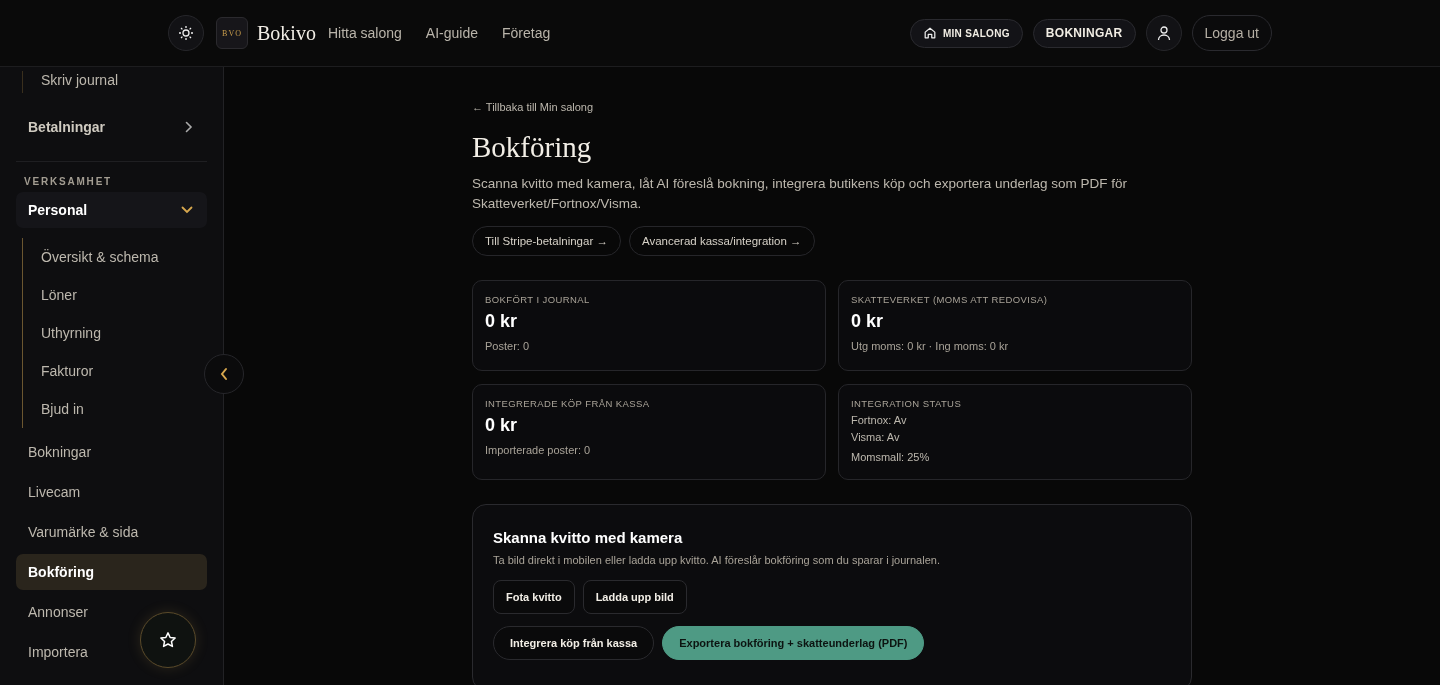  Describe the element at coordinates (187, 210) in the screenshot. I see `chevron-down-icon` at that location.